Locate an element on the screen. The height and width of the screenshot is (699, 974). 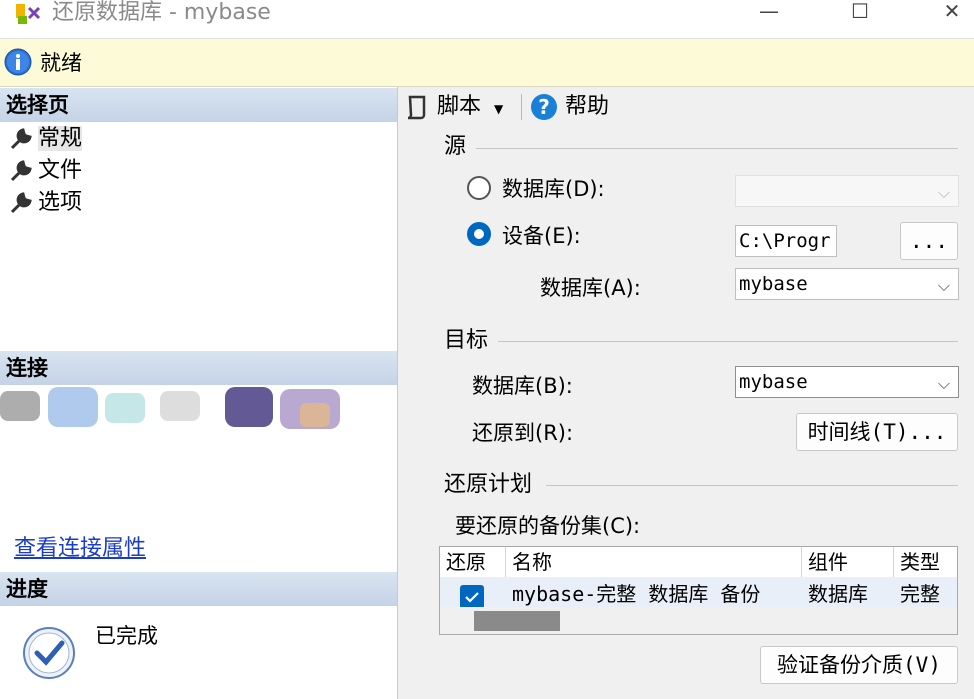
backup-sets-grid: 还原 名称 组件 类型 mybase-完整 数据库 备份 数据库 完整 is located at coordinates (698, 590).